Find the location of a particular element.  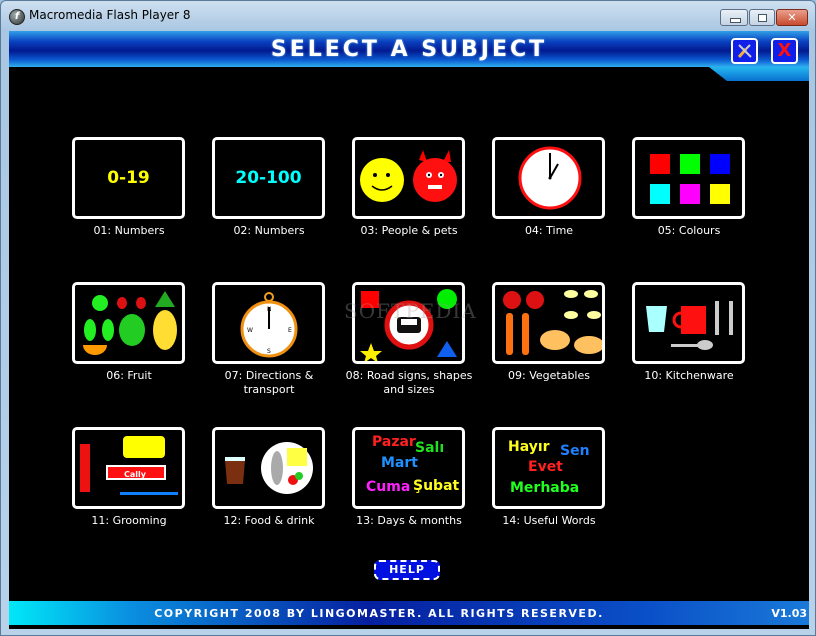

page-title: SELECT A SUBJECT is located at coordinates (409, 49).